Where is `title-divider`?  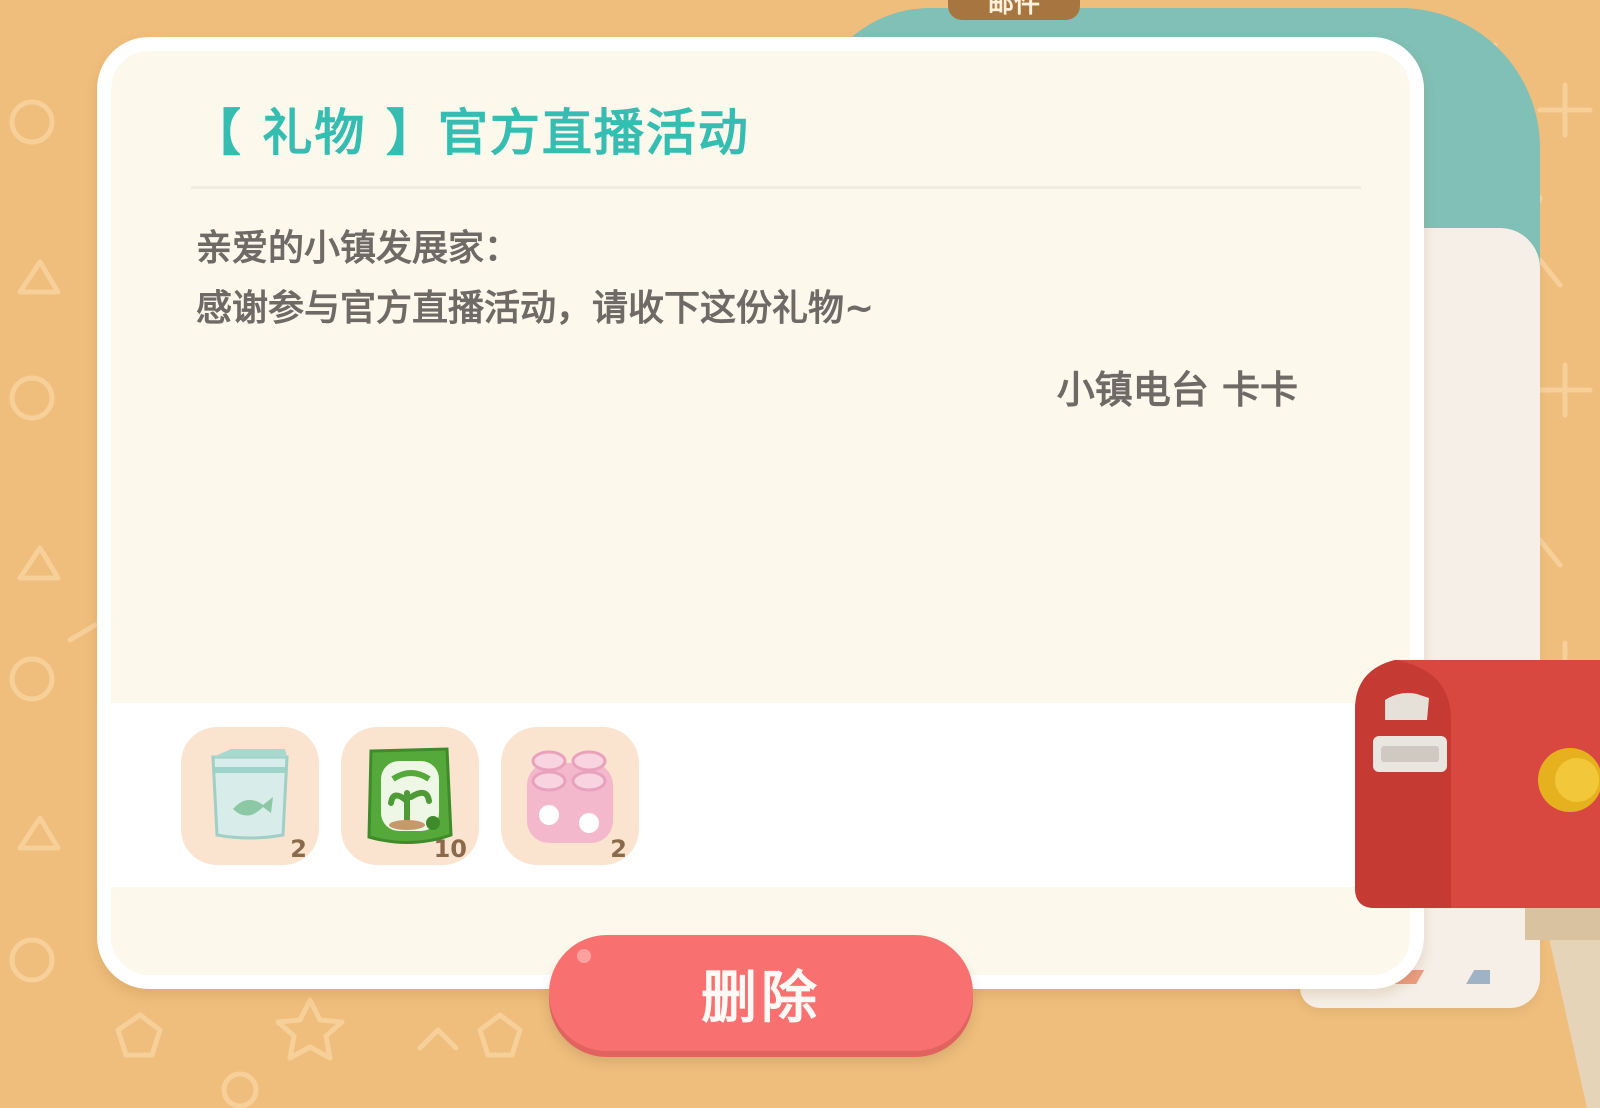 title-divider is located at coordinates (776, 187).